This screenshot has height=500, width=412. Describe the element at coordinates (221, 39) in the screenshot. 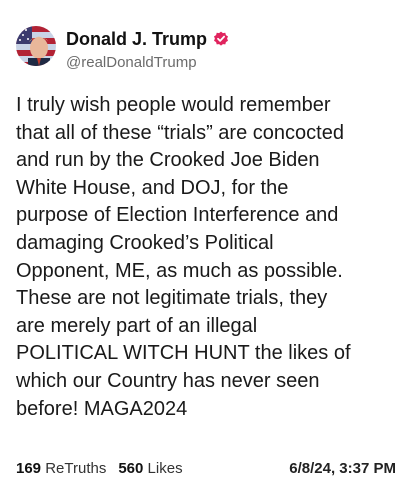

I see `verified-badge-icon` at that location.